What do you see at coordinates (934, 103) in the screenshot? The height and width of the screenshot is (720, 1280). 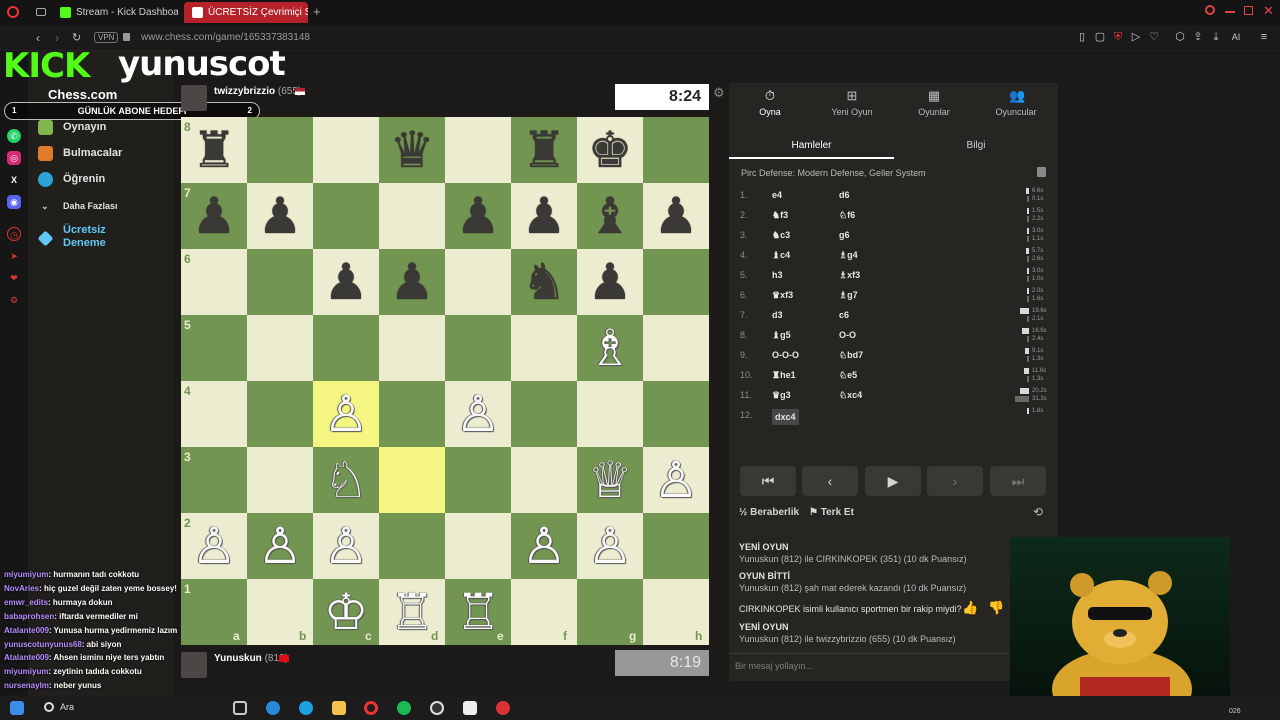 I see `tab-games: ▦ Oyunlar` at bounding box center [934, 103].